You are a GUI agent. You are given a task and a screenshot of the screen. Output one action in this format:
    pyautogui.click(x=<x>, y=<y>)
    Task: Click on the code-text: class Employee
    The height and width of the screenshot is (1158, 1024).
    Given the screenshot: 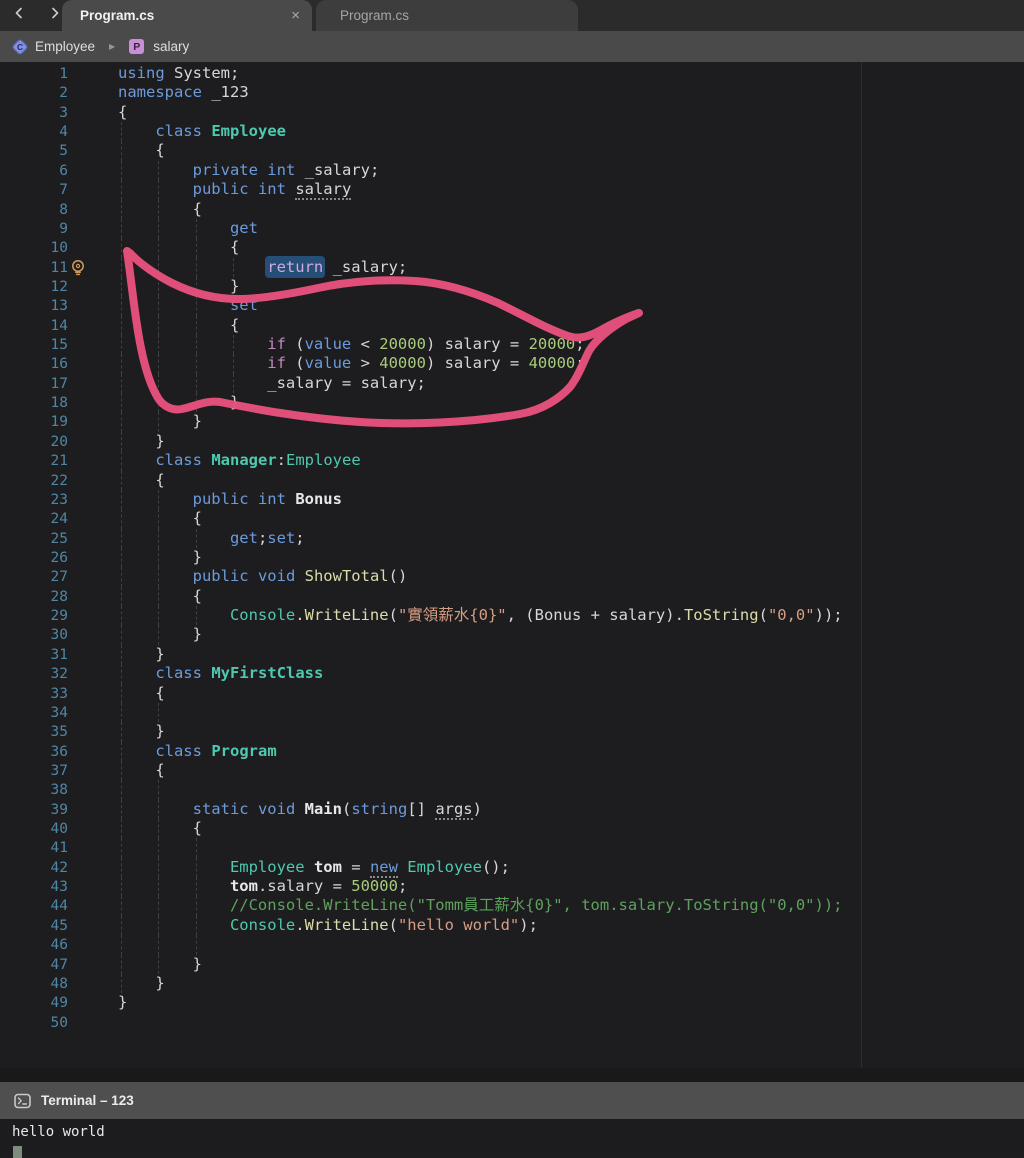 What is the action you would take?
    pyautogui.click(x=202, y=132)
    